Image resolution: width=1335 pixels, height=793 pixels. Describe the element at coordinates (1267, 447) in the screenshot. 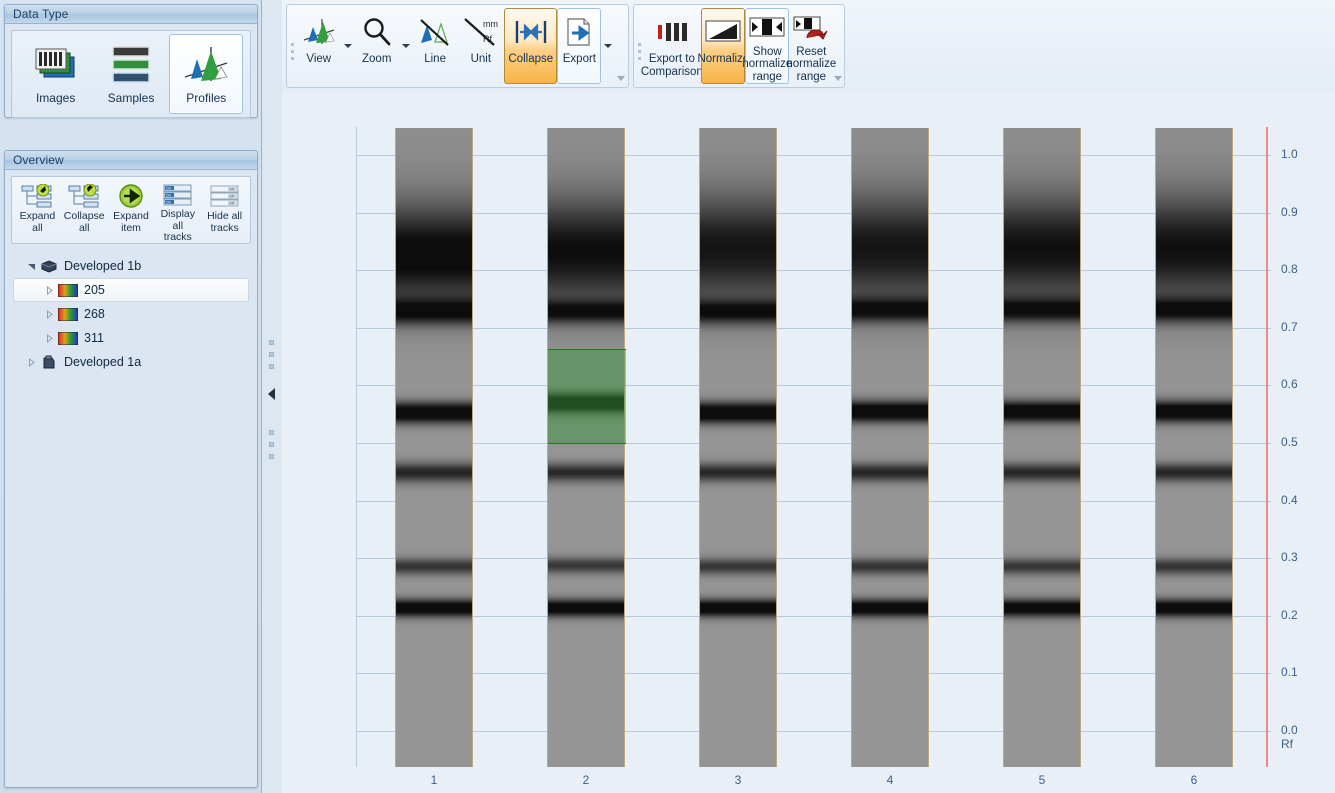

I see `normalize-range-marker` at that location.